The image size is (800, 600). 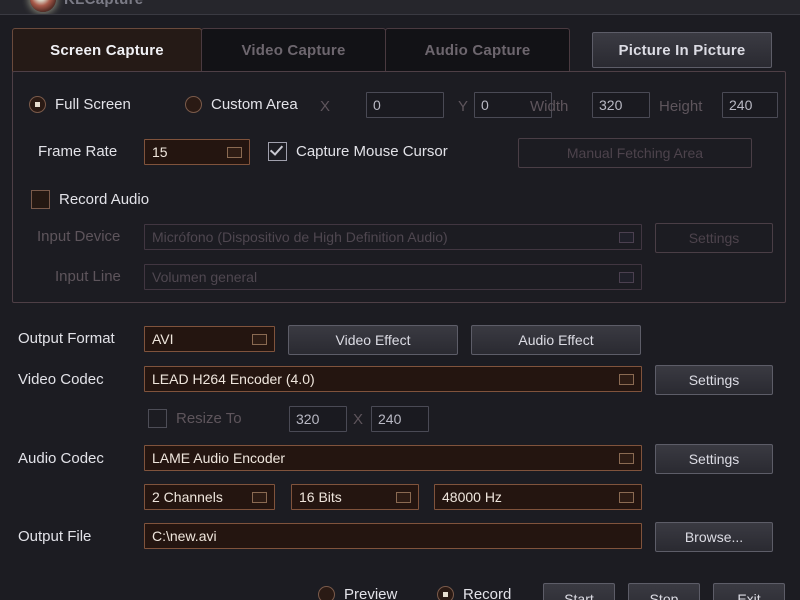 I want to click on stop-label: Stop, so click(x=664, y=595).